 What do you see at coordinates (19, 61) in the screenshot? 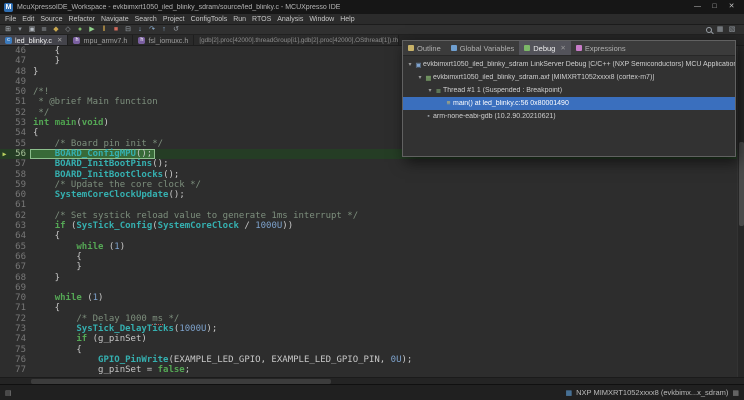
I see `line-number: 47` at bounding box center [19, 61].